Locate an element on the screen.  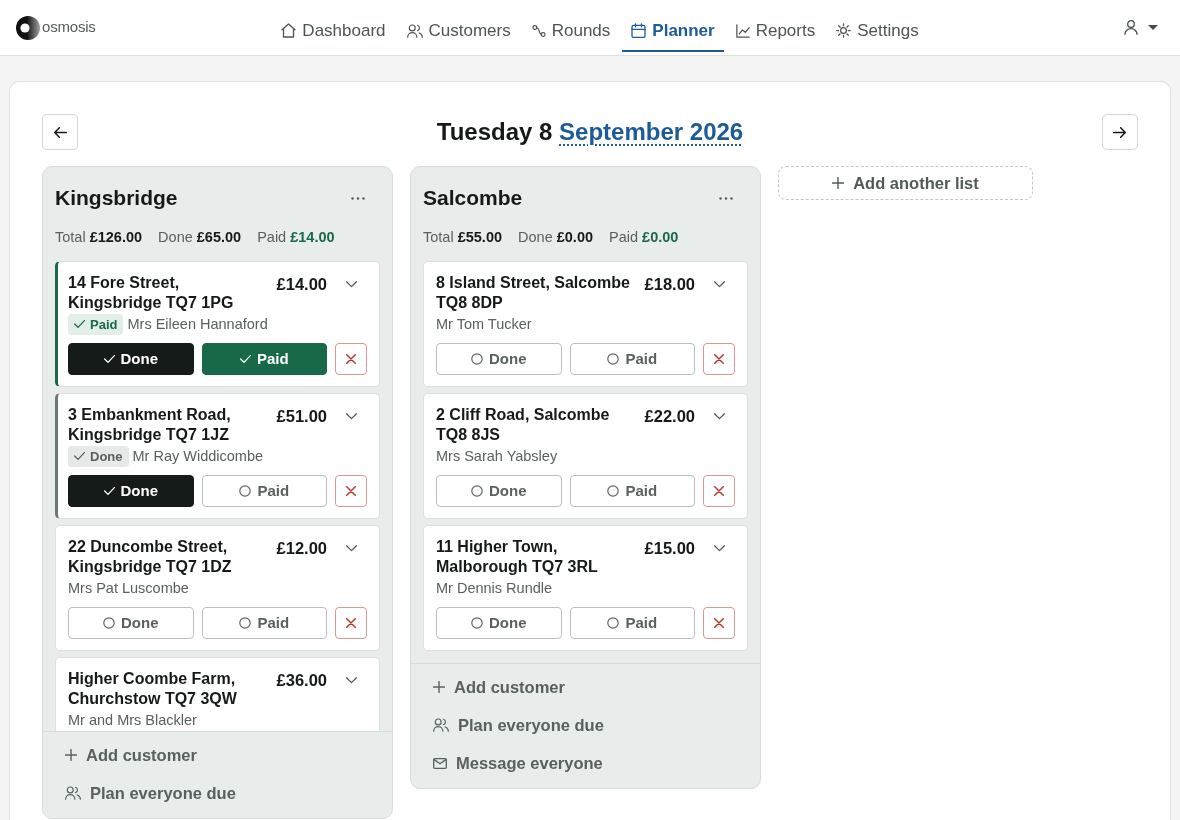
stop-address: 2 Cliff Road, Salcombe TQ8 8JS is located at coordinates (523, 425).